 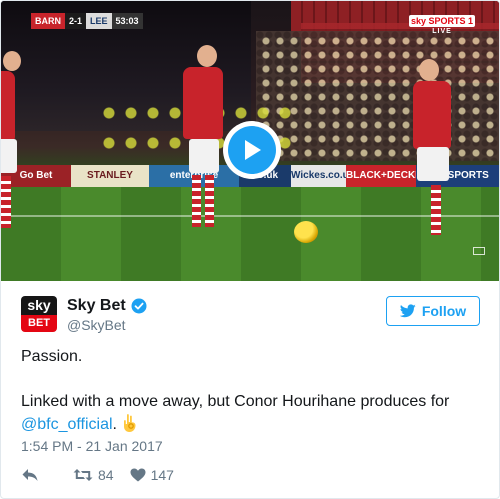 I want to click on play-button, so click(x=252, y=150).